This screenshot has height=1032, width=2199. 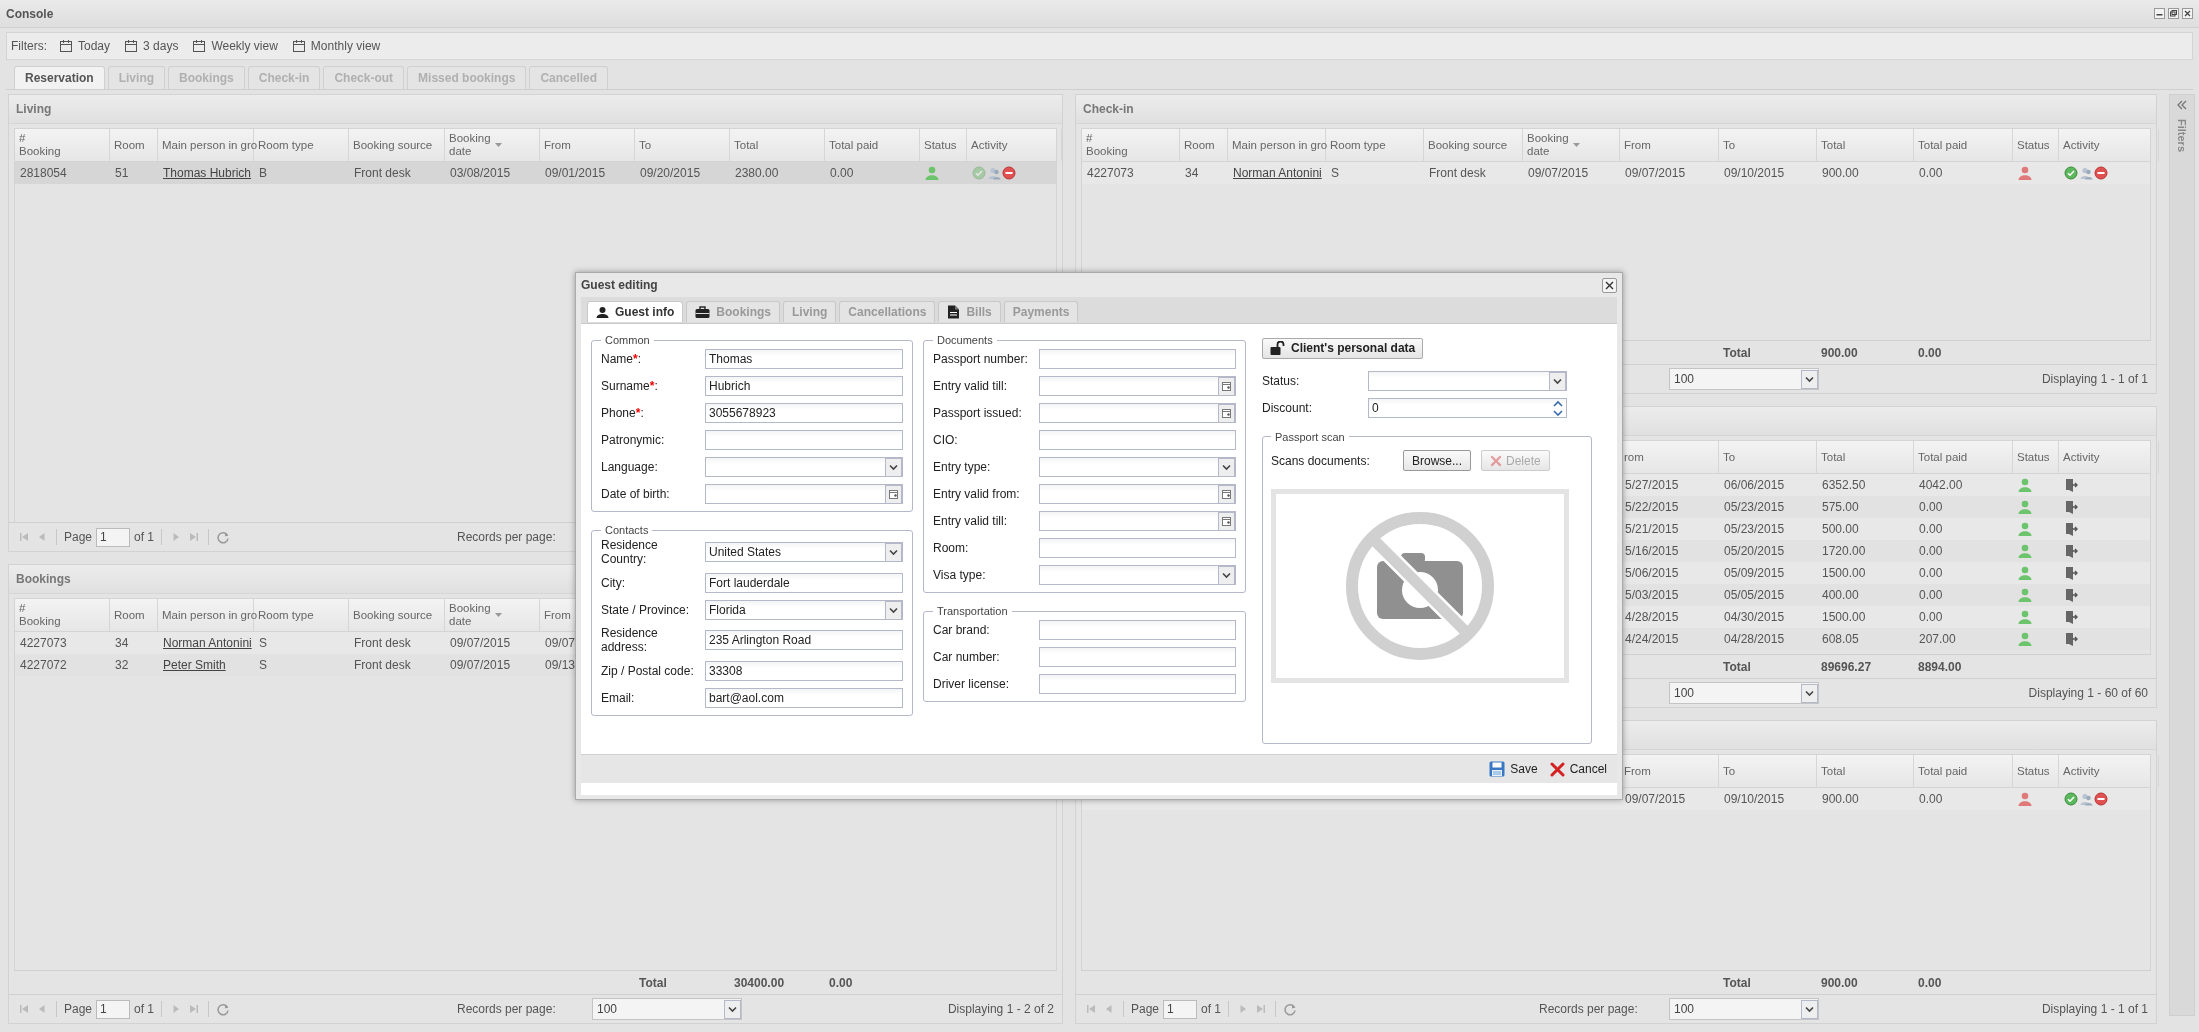 What do you see at coordinates (235, 46) in the screenshot?
I see `filter-button: Weekly view` at bounding box center [235, 46].